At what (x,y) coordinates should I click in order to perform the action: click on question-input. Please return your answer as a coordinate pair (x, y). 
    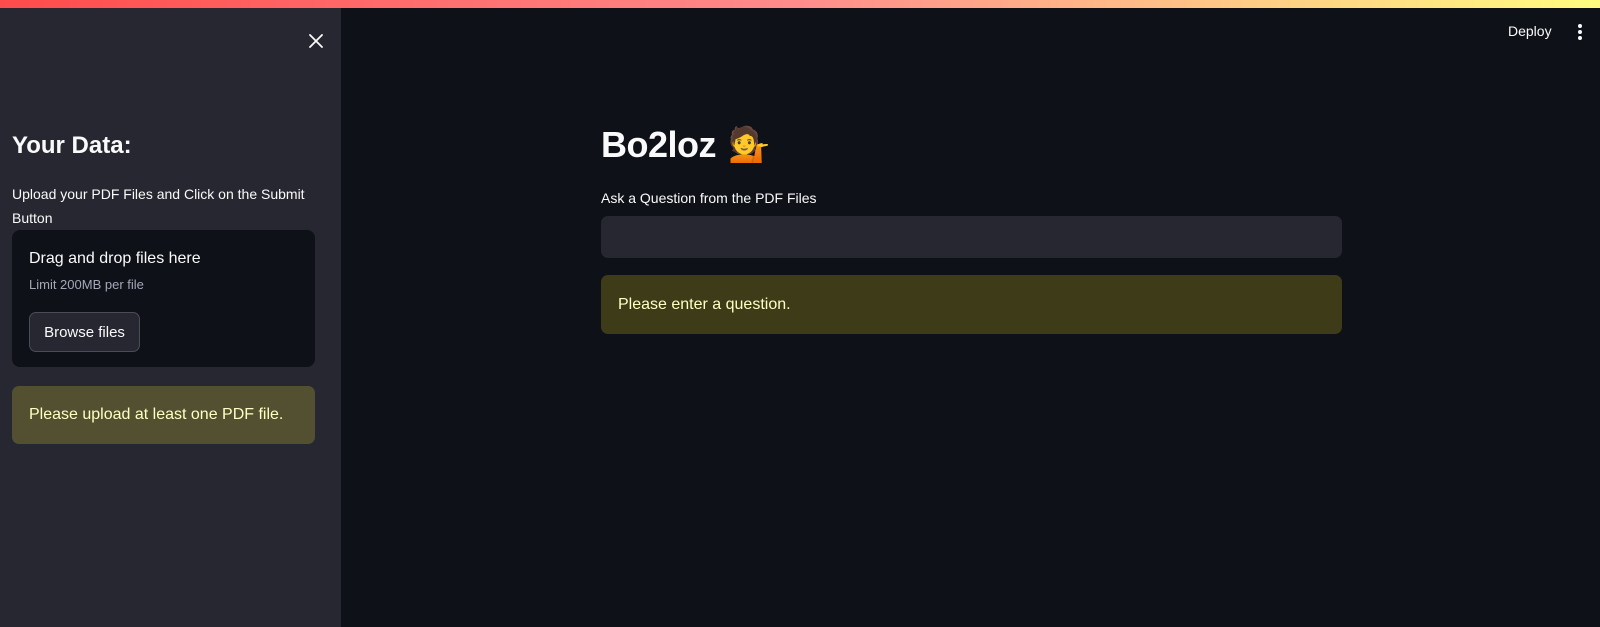
    Looking at the image, I should click on (971, 237).